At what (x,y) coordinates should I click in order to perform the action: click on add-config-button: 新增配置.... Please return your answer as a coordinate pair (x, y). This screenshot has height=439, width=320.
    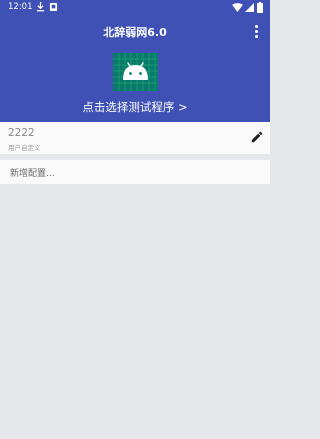
    Looking at the image, I should click on (135, 172).